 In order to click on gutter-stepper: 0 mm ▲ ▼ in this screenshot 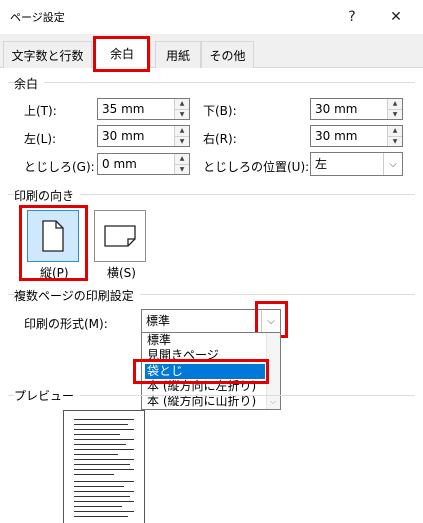, I will do `click(143, 164)`.